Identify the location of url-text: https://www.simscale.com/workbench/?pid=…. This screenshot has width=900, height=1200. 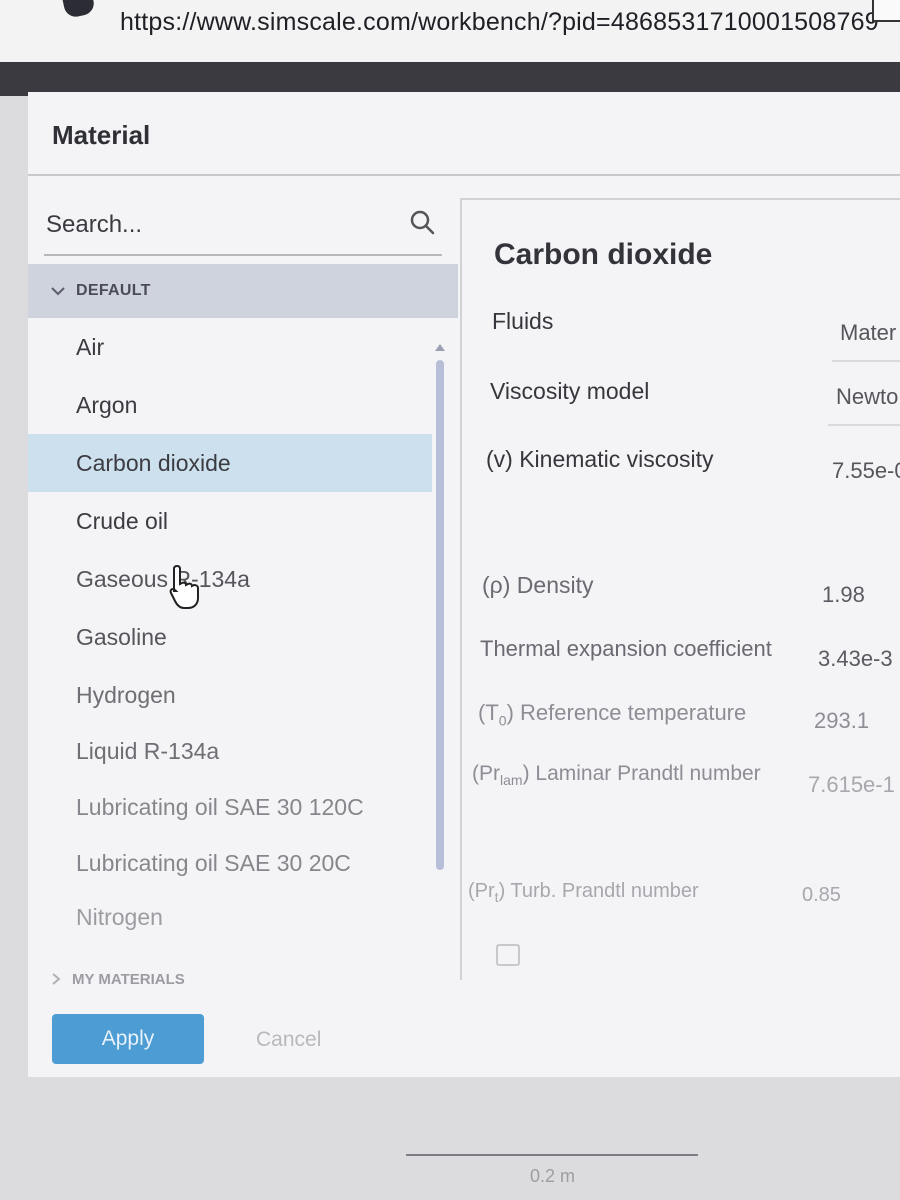
(499, 22).